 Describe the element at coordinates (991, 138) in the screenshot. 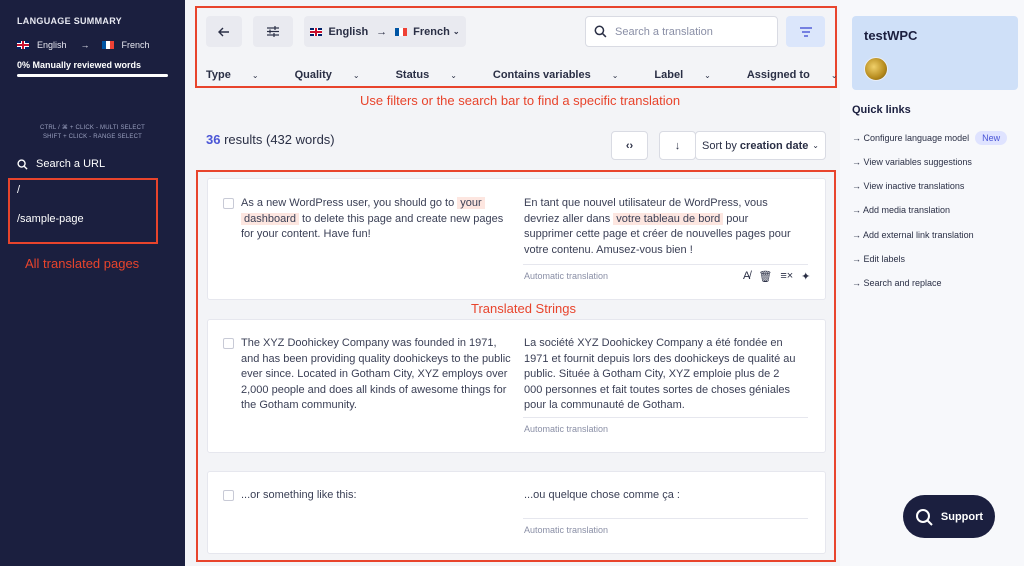

I see `new-badge: New` at that location.